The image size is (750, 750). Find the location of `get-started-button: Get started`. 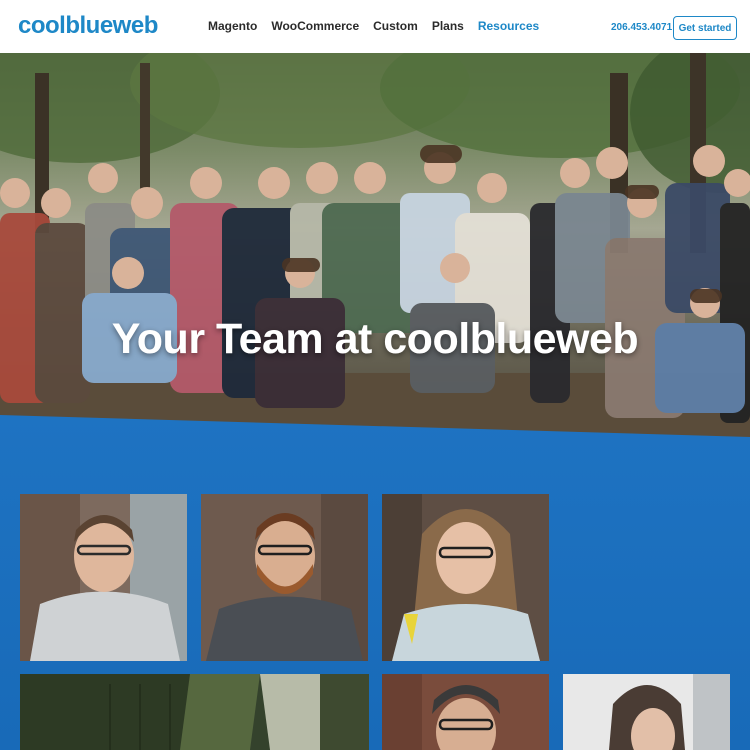

get-started-button: Get started is located at coordinates (705, 28).